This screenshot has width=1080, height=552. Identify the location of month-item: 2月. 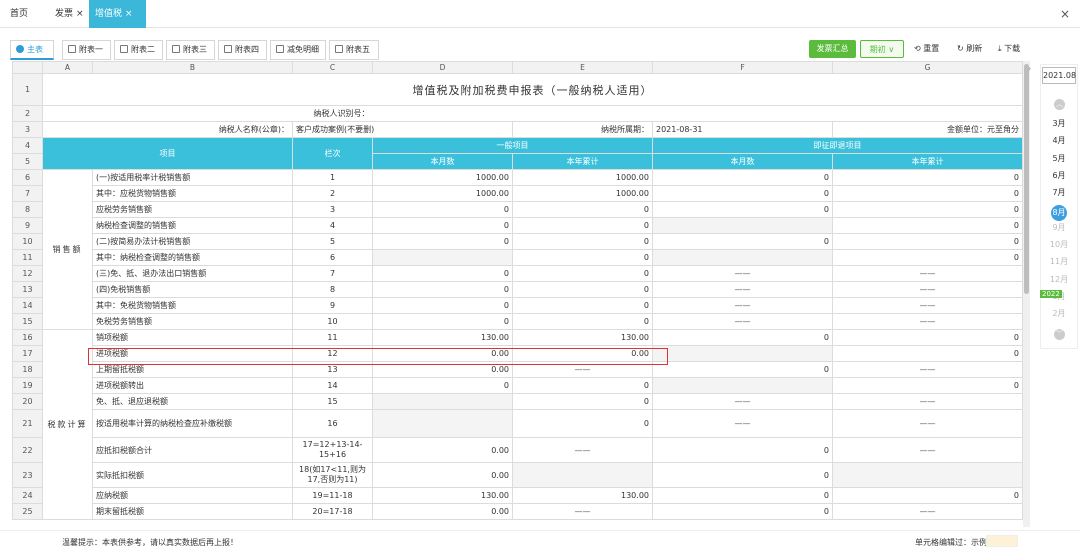
(1059, 313).